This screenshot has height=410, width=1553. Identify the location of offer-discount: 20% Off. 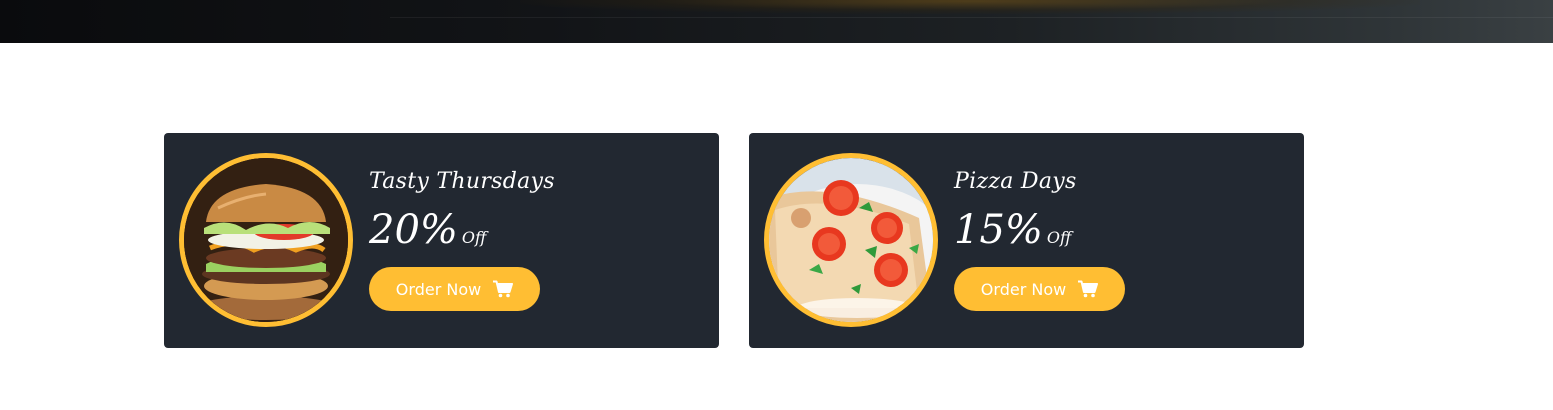
(427, 230).